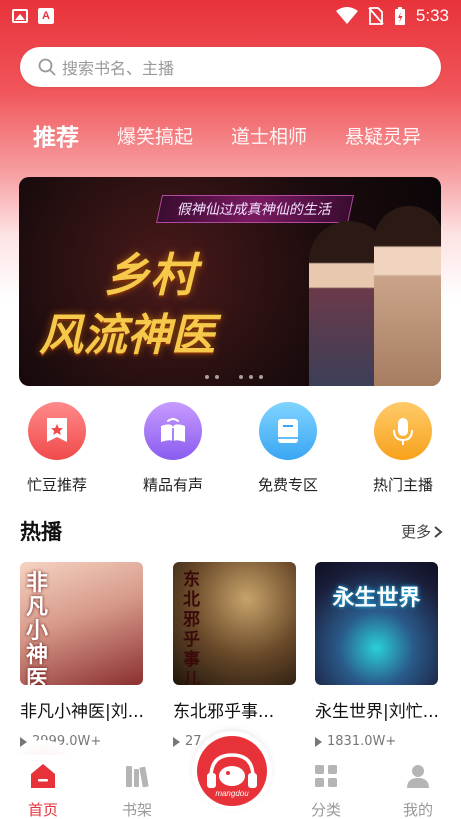 The height and width of the screenshot is (819, 461). Describe the element at coordinates (47, 67) in the screenshot. I see `search-icon` at that location.